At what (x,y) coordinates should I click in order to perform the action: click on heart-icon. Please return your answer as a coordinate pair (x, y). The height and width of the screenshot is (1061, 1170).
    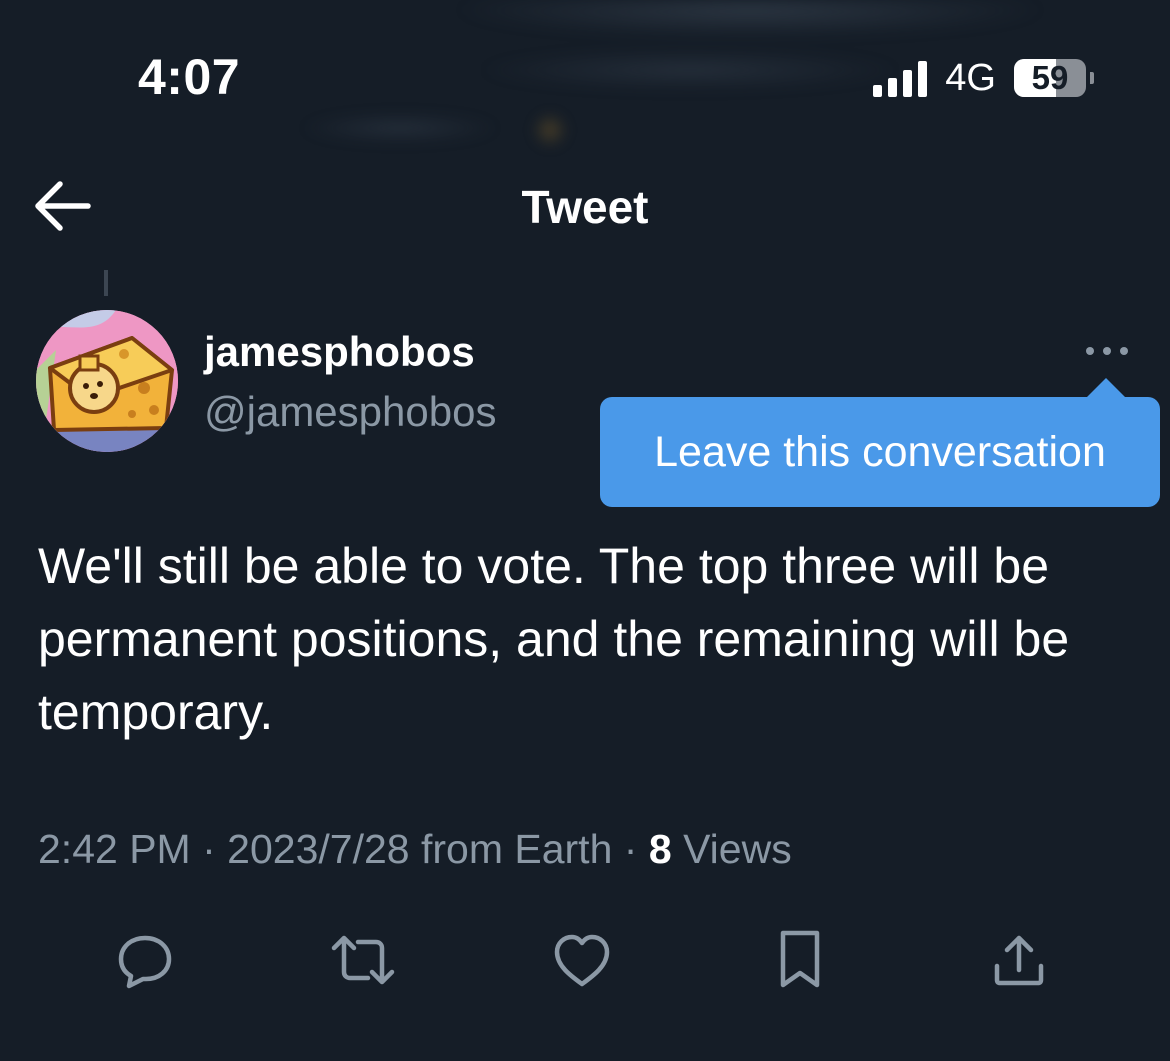
    Looking at the image, I should click on (582, 960).